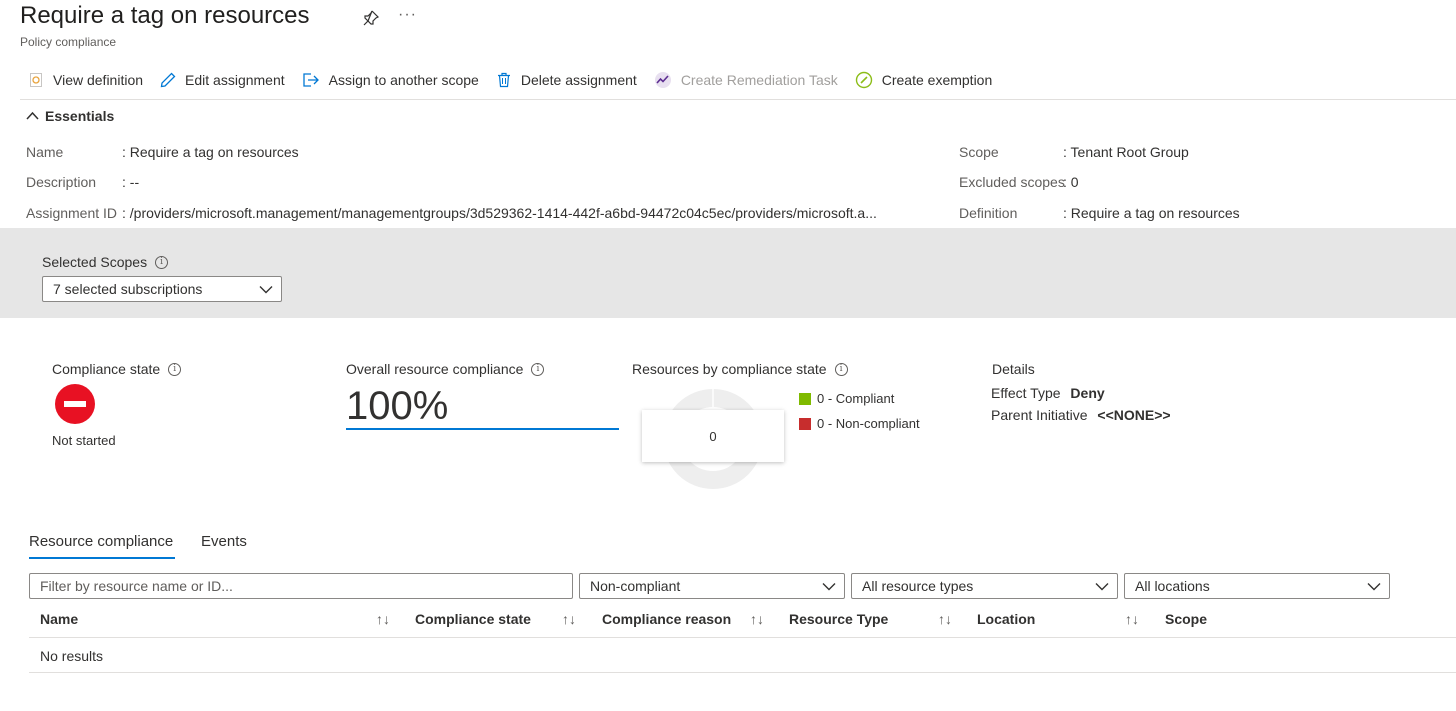  Describe the element at coordinates (72, 656) in the screenshot. I see `empty-results-message: No results` at that location.